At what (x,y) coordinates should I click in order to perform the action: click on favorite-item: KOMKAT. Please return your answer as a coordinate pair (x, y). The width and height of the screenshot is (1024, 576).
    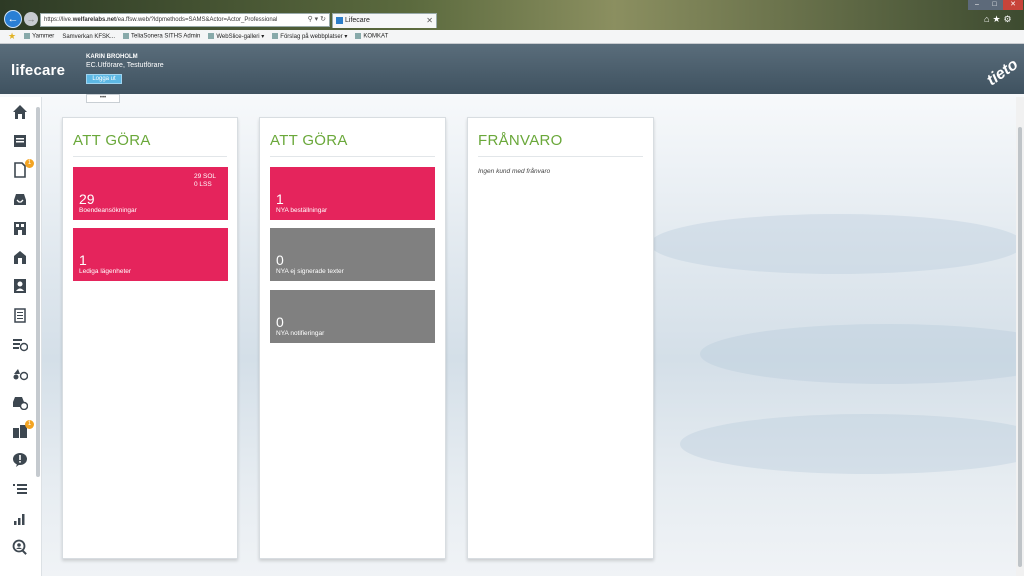
    Looking at the image, I should click on (371, 36).